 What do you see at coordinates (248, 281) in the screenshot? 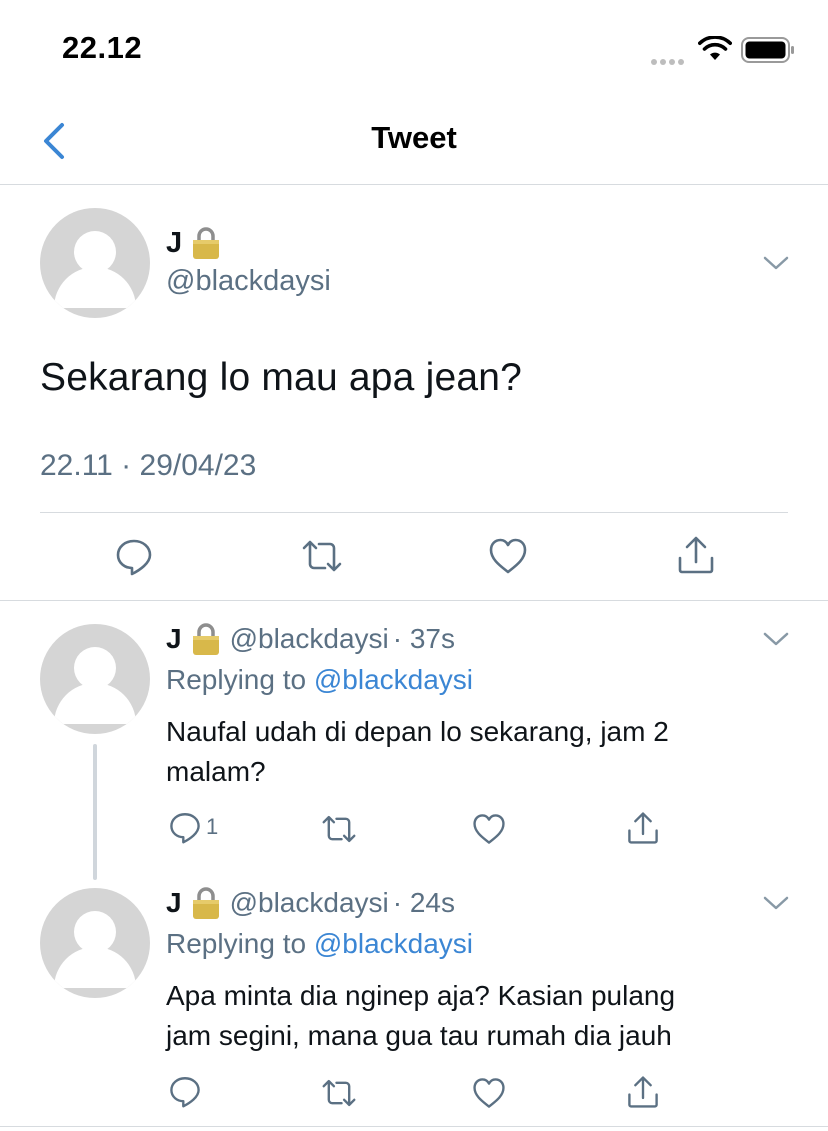
I see `author-handle: @blackdaysi` at bounding box center [248, 281].